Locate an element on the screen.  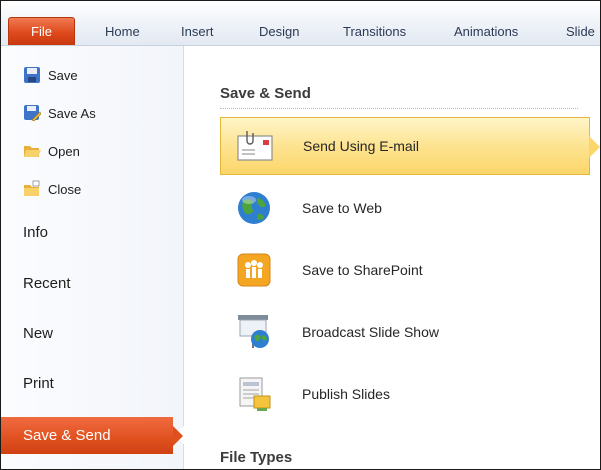
tab-animations: Animations is located at coordinates (486, 31).